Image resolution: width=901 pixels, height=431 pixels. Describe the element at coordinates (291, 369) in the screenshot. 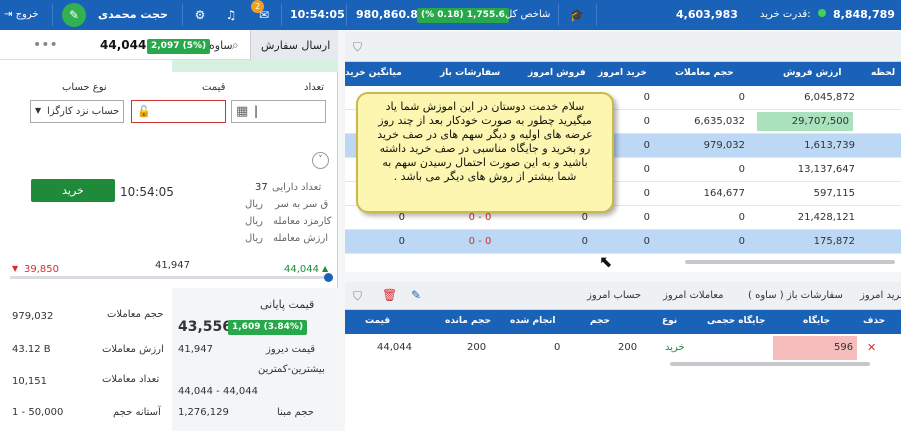

I see `max-min-label: بیشترین-کمترین` at that location.